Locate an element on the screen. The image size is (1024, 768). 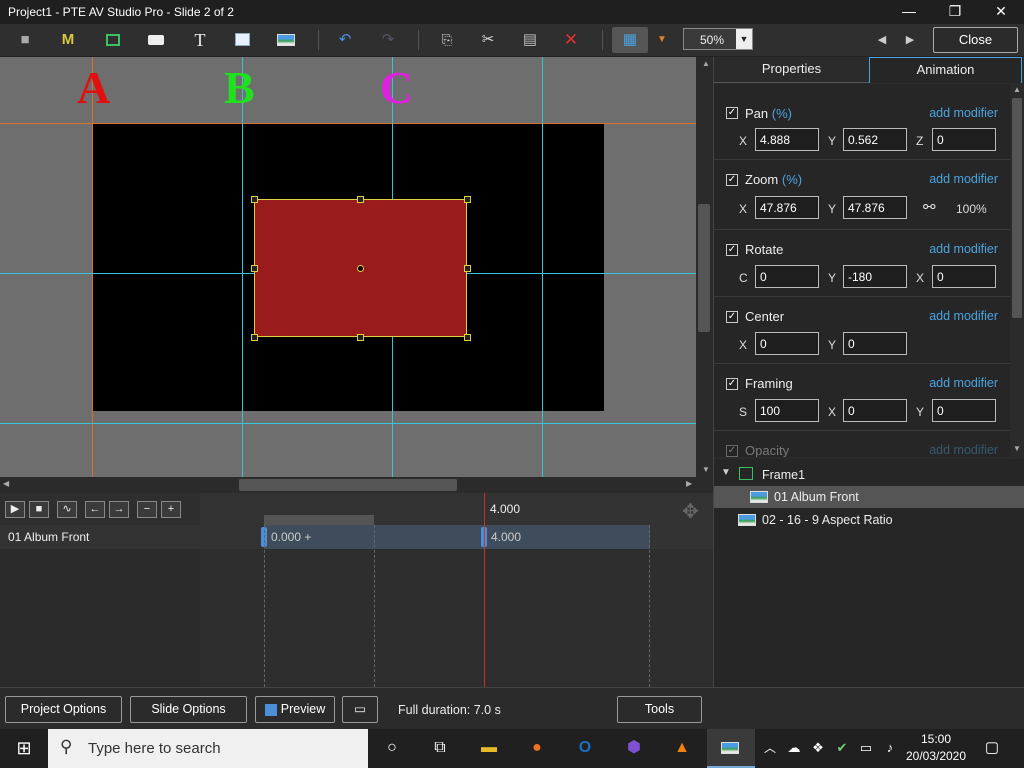
prev-keyframe-icon: ← is located at coordinates (95, 509).